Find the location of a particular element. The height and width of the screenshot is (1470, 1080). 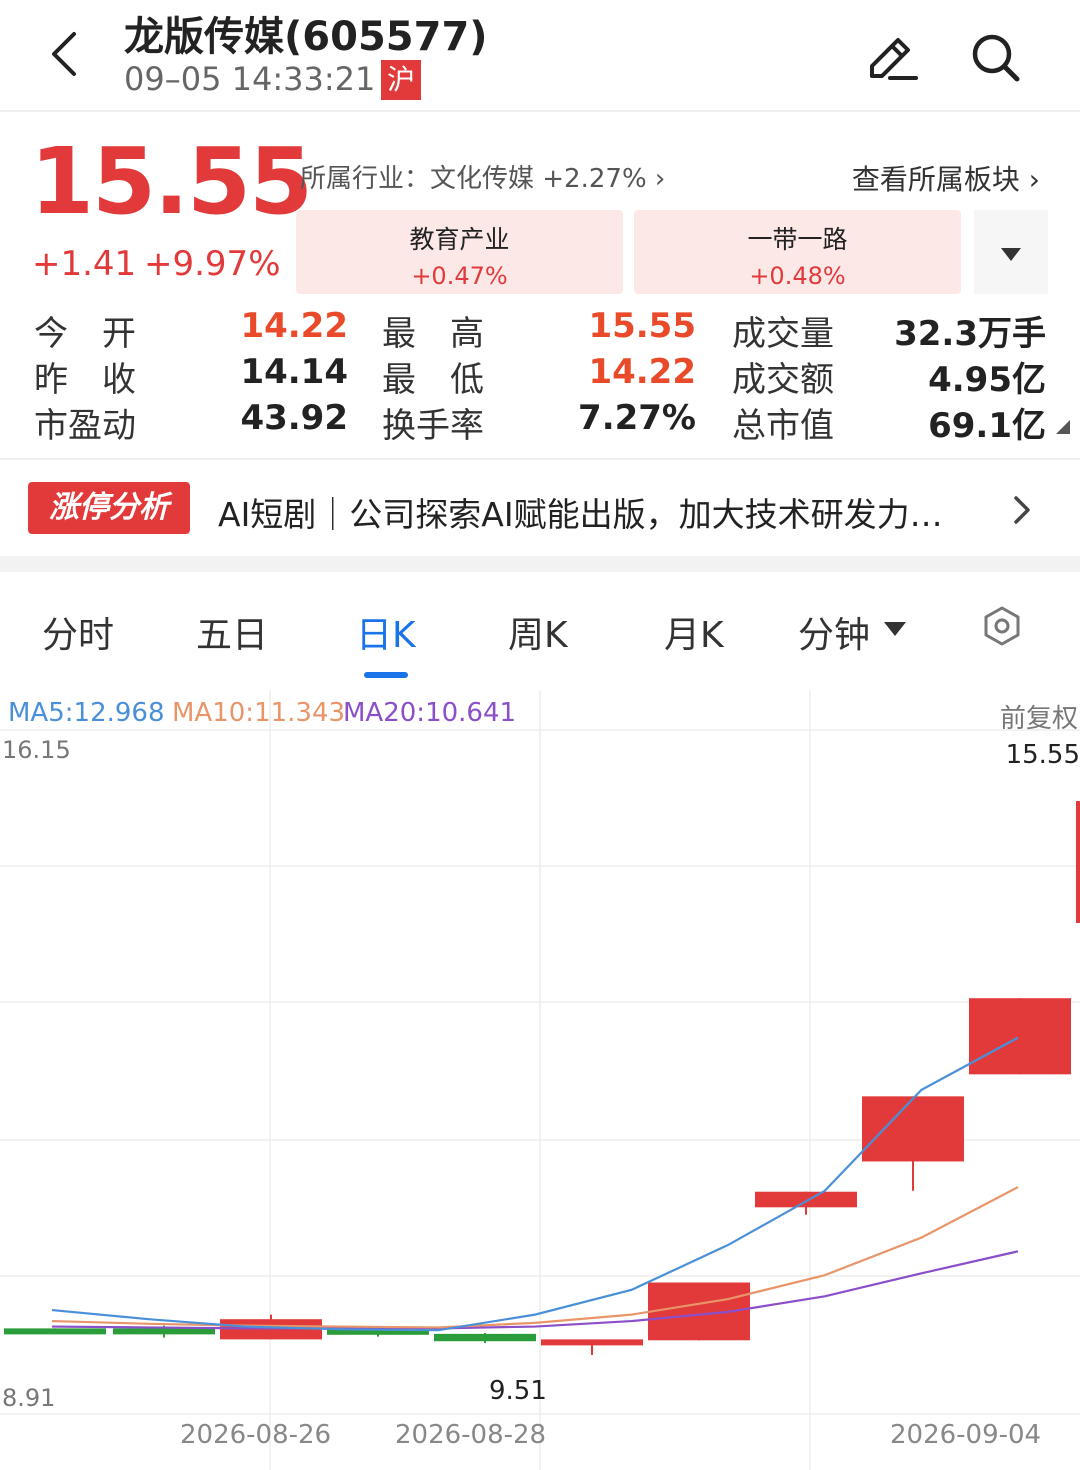

stat-label: 换手率 is located at coordinates (433, 426).